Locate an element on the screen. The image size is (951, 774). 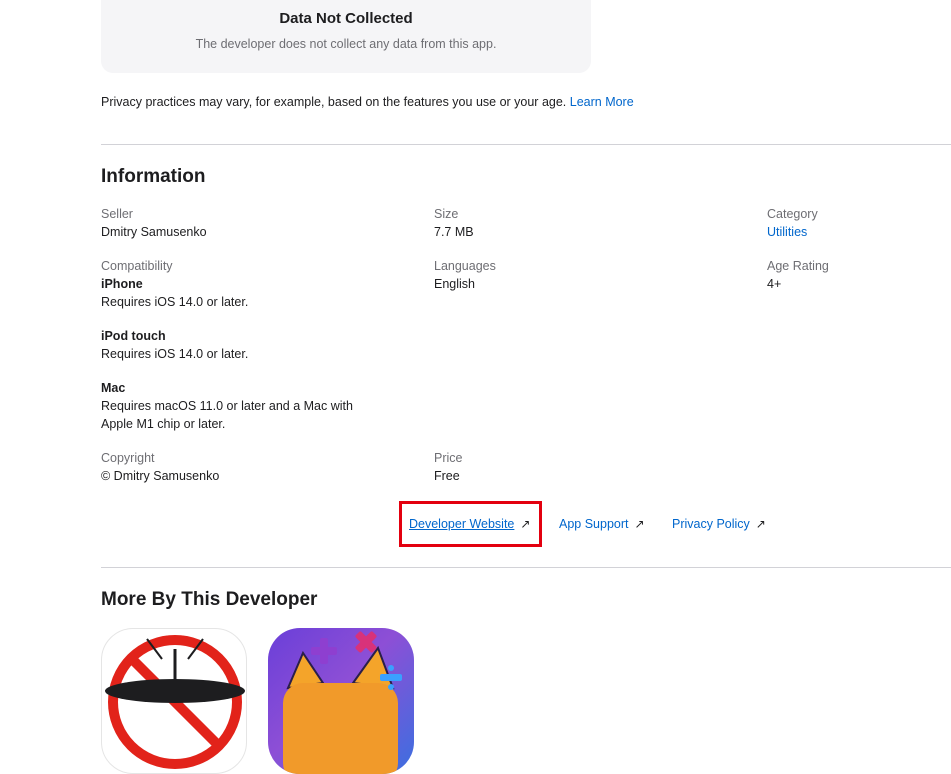
learn-more-link: Learn More is located at coordinates (602, 102).